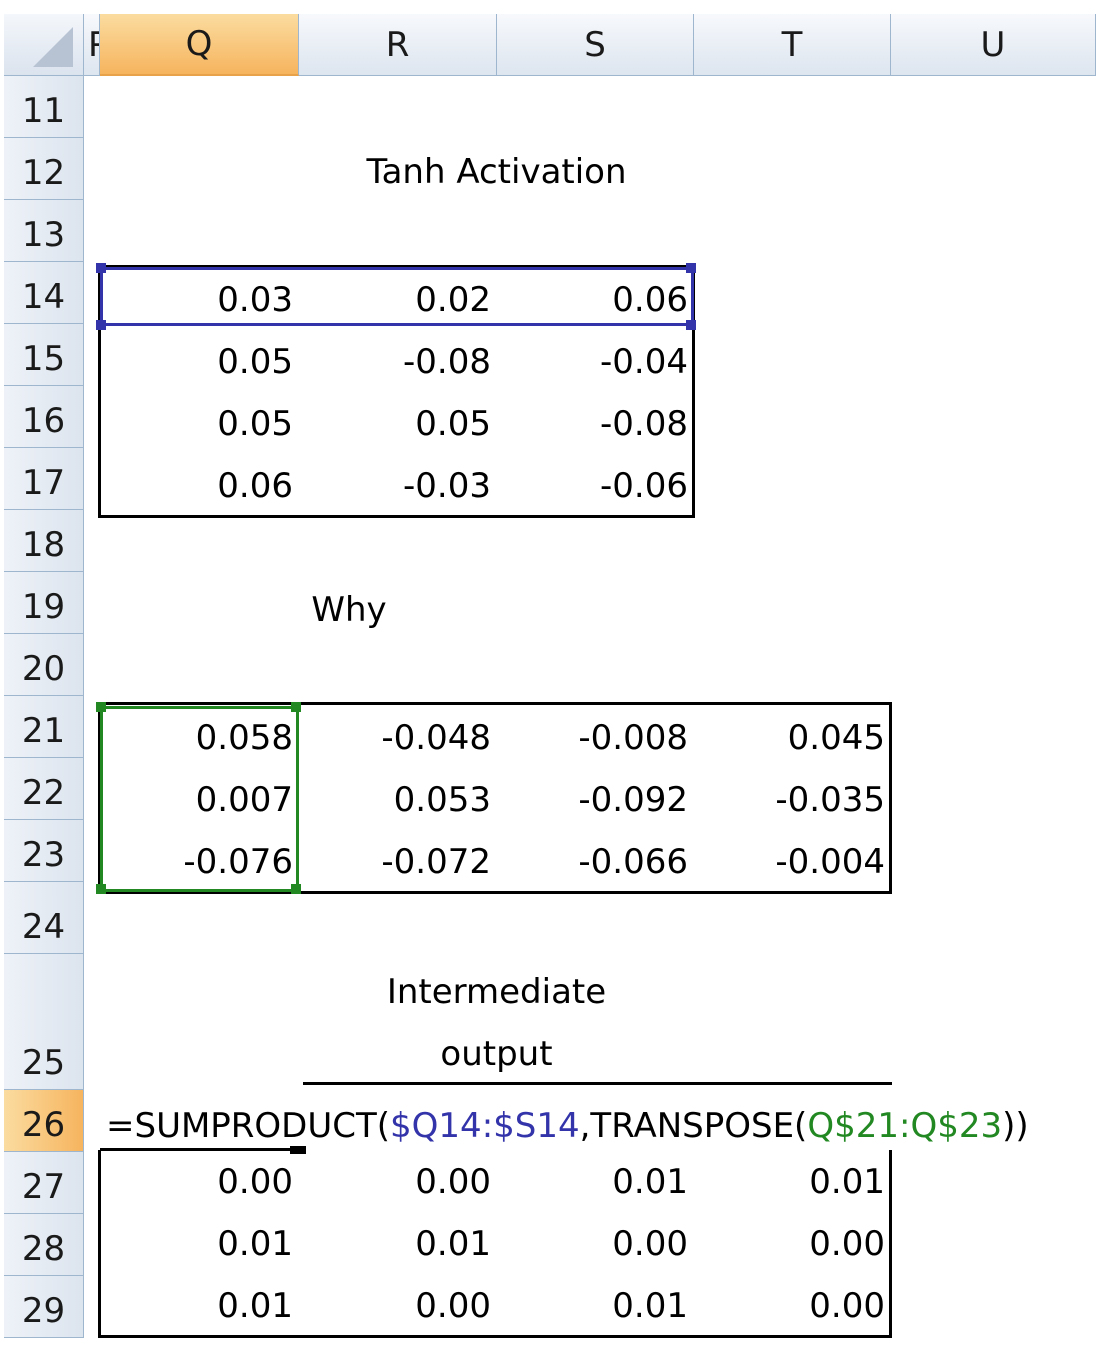 The width and height of the screenshot is (1100, 1358). What do you see at coordinates (398, 861) in the screenshot?
I see `cell-r23: -0.072` at bounding box center [398, 861].